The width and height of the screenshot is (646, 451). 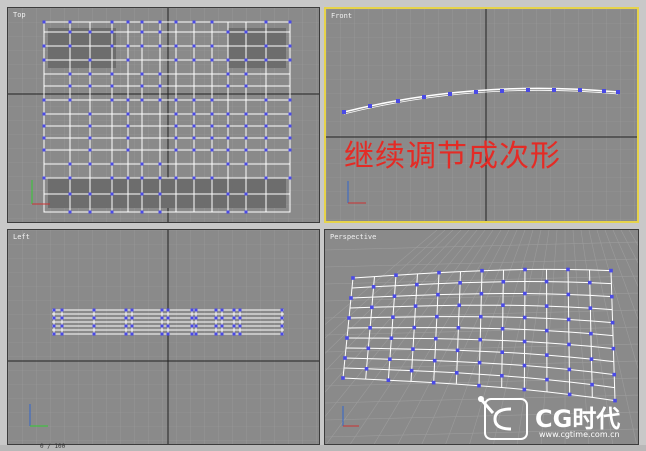 I want to click on viewport-label-top: Top, so click(x=19, y=15).